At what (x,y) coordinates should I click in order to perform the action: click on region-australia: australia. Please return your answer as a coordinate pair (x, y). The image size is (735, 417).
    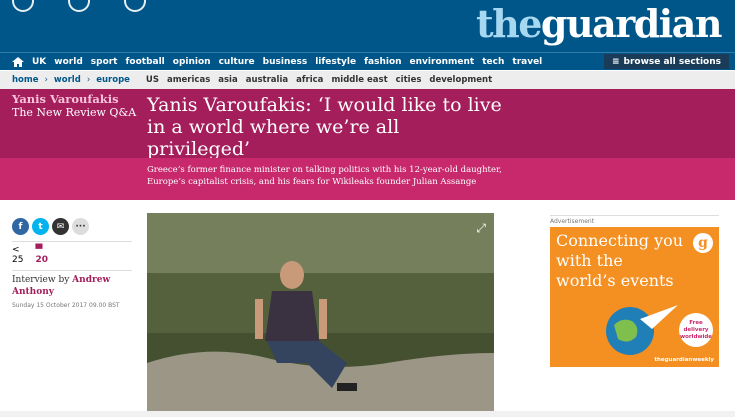
    Looking at the image, I should click on (267, 80).